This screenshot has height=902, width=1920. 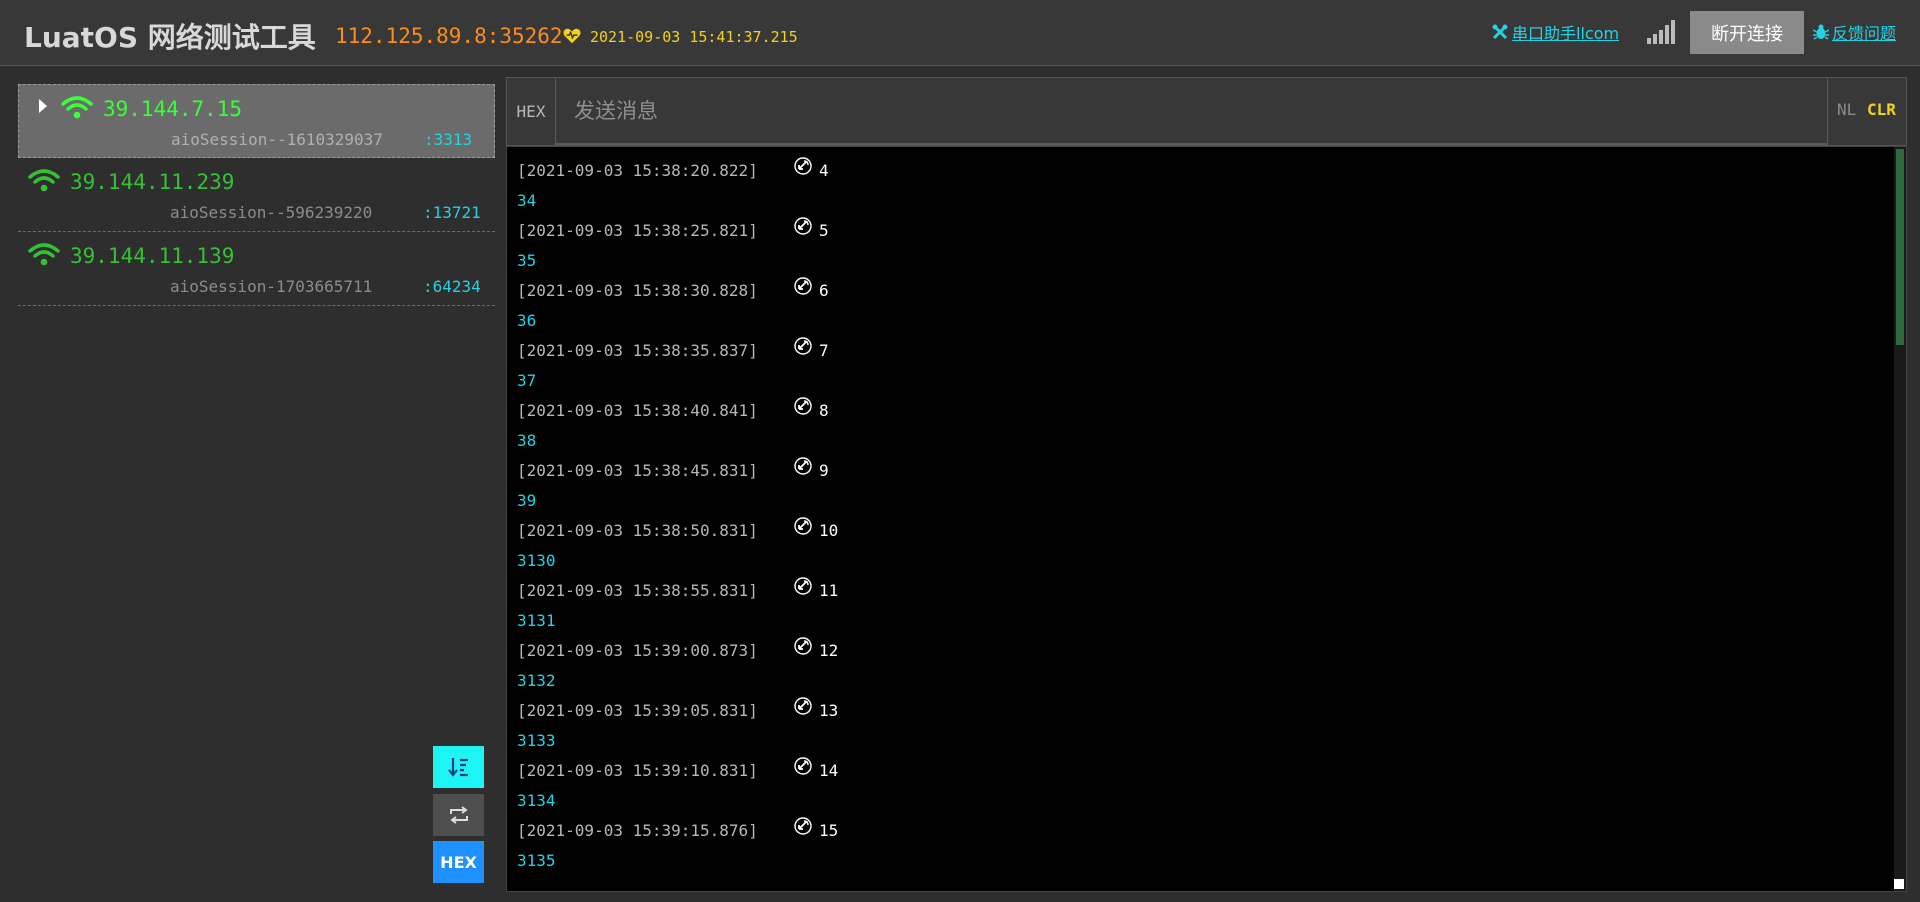 I want to click on newline-toggle: NL, so click(x=1846, y=109).